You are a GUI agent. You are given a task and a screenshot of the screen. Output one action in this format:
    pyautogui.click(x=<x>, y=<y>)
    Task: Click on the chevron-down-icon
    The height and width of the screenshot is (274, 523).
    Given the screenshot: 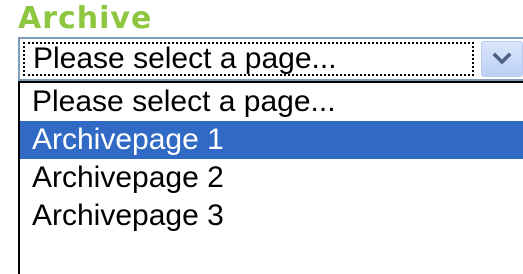 What is the action you would take?
    pyautogui.click(x=502, y=58)
    